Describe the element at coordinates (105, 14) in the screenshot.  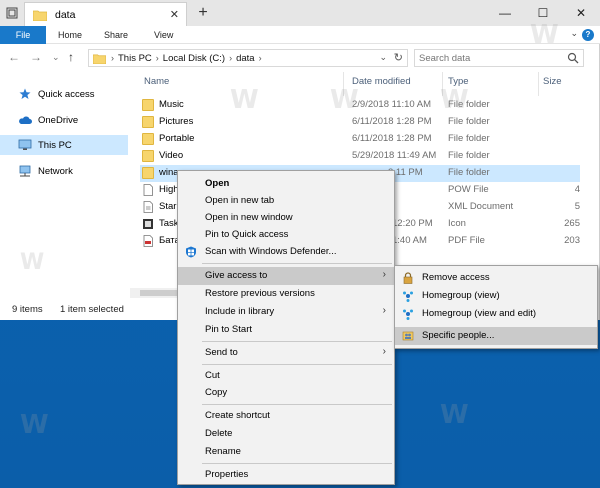
I see `tab-data: data ✕` at that location.